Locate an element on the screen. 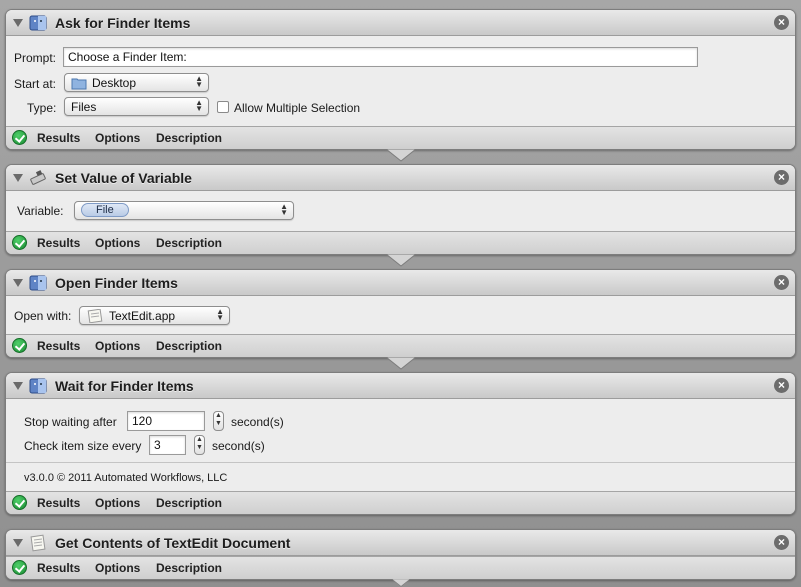 This screenshot has width=801, height=587. action-title: Wait for Finder Items is located at coordinates (124, 386).